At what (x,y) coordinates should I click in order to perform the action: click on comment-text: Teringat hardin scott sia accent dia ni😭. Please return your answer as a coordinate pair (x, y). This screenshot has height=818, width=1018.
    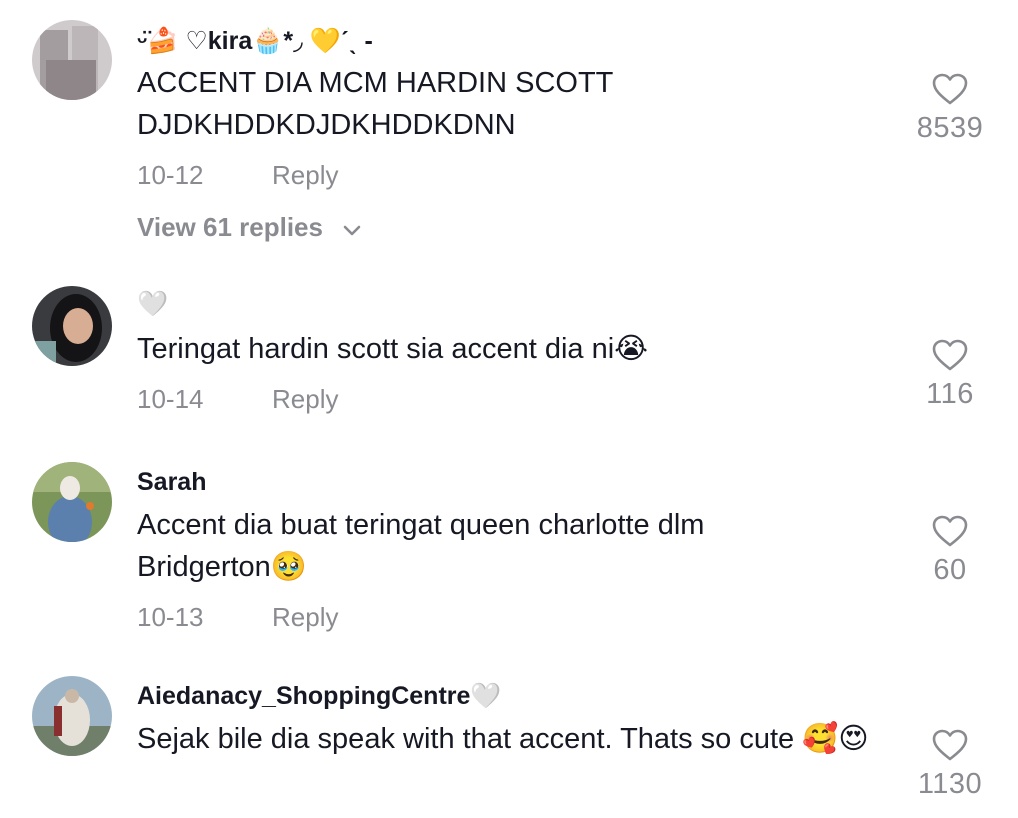
    Looking at the image, I should click on (393, 349).